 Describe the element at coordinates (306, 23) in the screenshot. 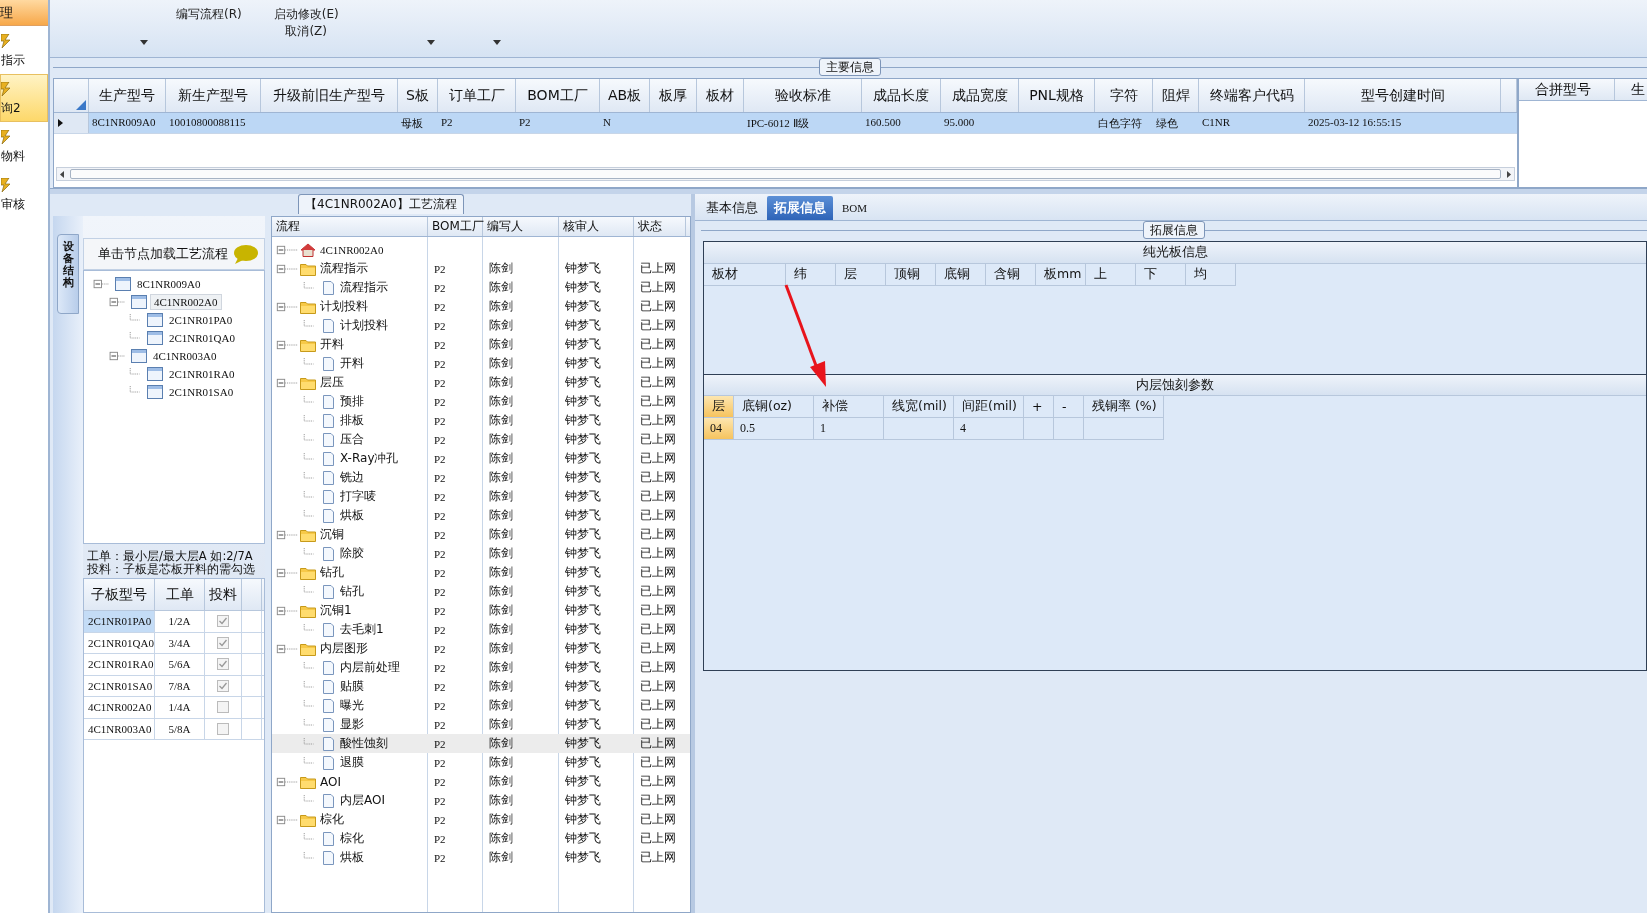

I see `toolbar-button: 启动修改(E) 取消(Z)` at that location.